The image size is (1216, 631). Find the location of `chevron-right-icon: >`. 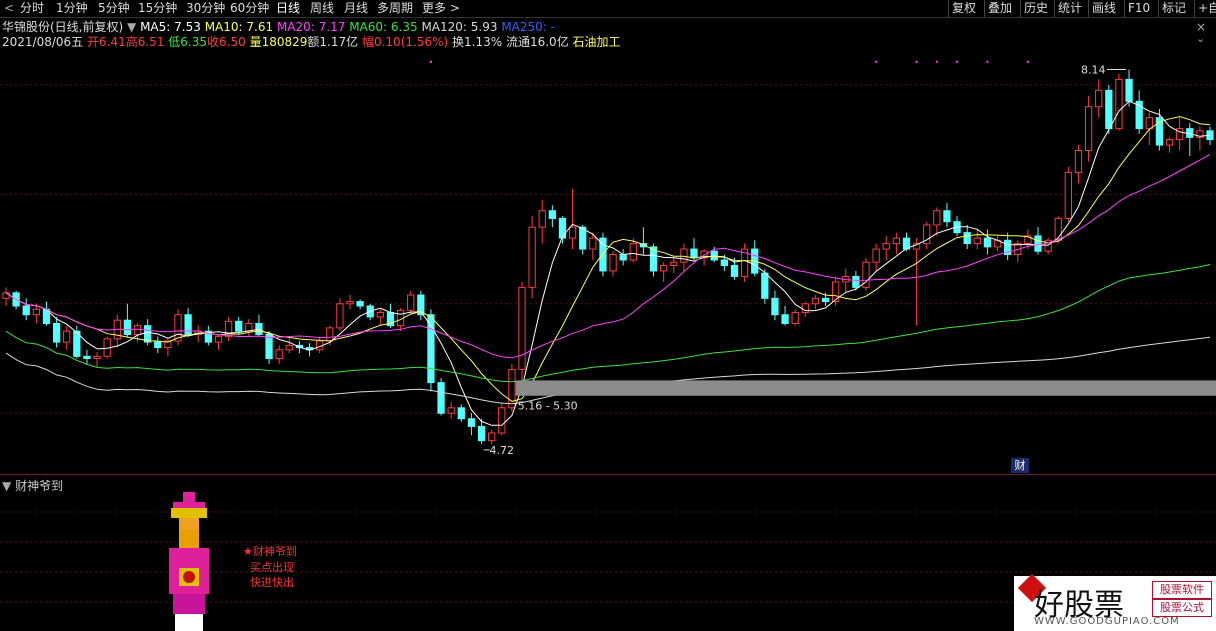

chevron-right-icon: > is located at coordinates (454, 8).